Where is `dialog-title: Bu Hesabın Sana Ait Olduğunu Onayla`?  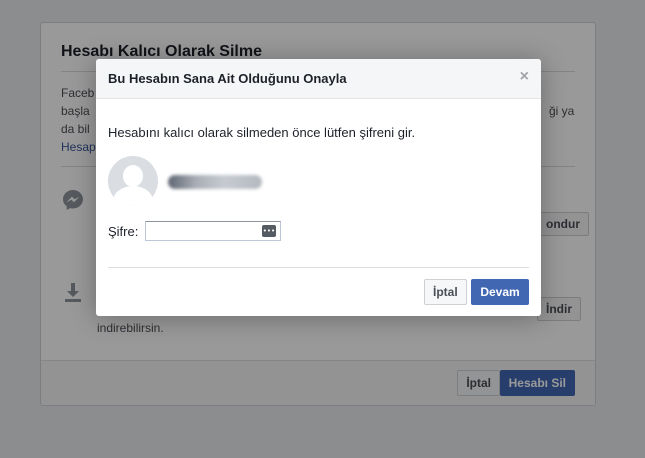 dialog-title: Bu Hesabın Sana Ait Olduğunu Onayla is located at coordinates (227, 78).